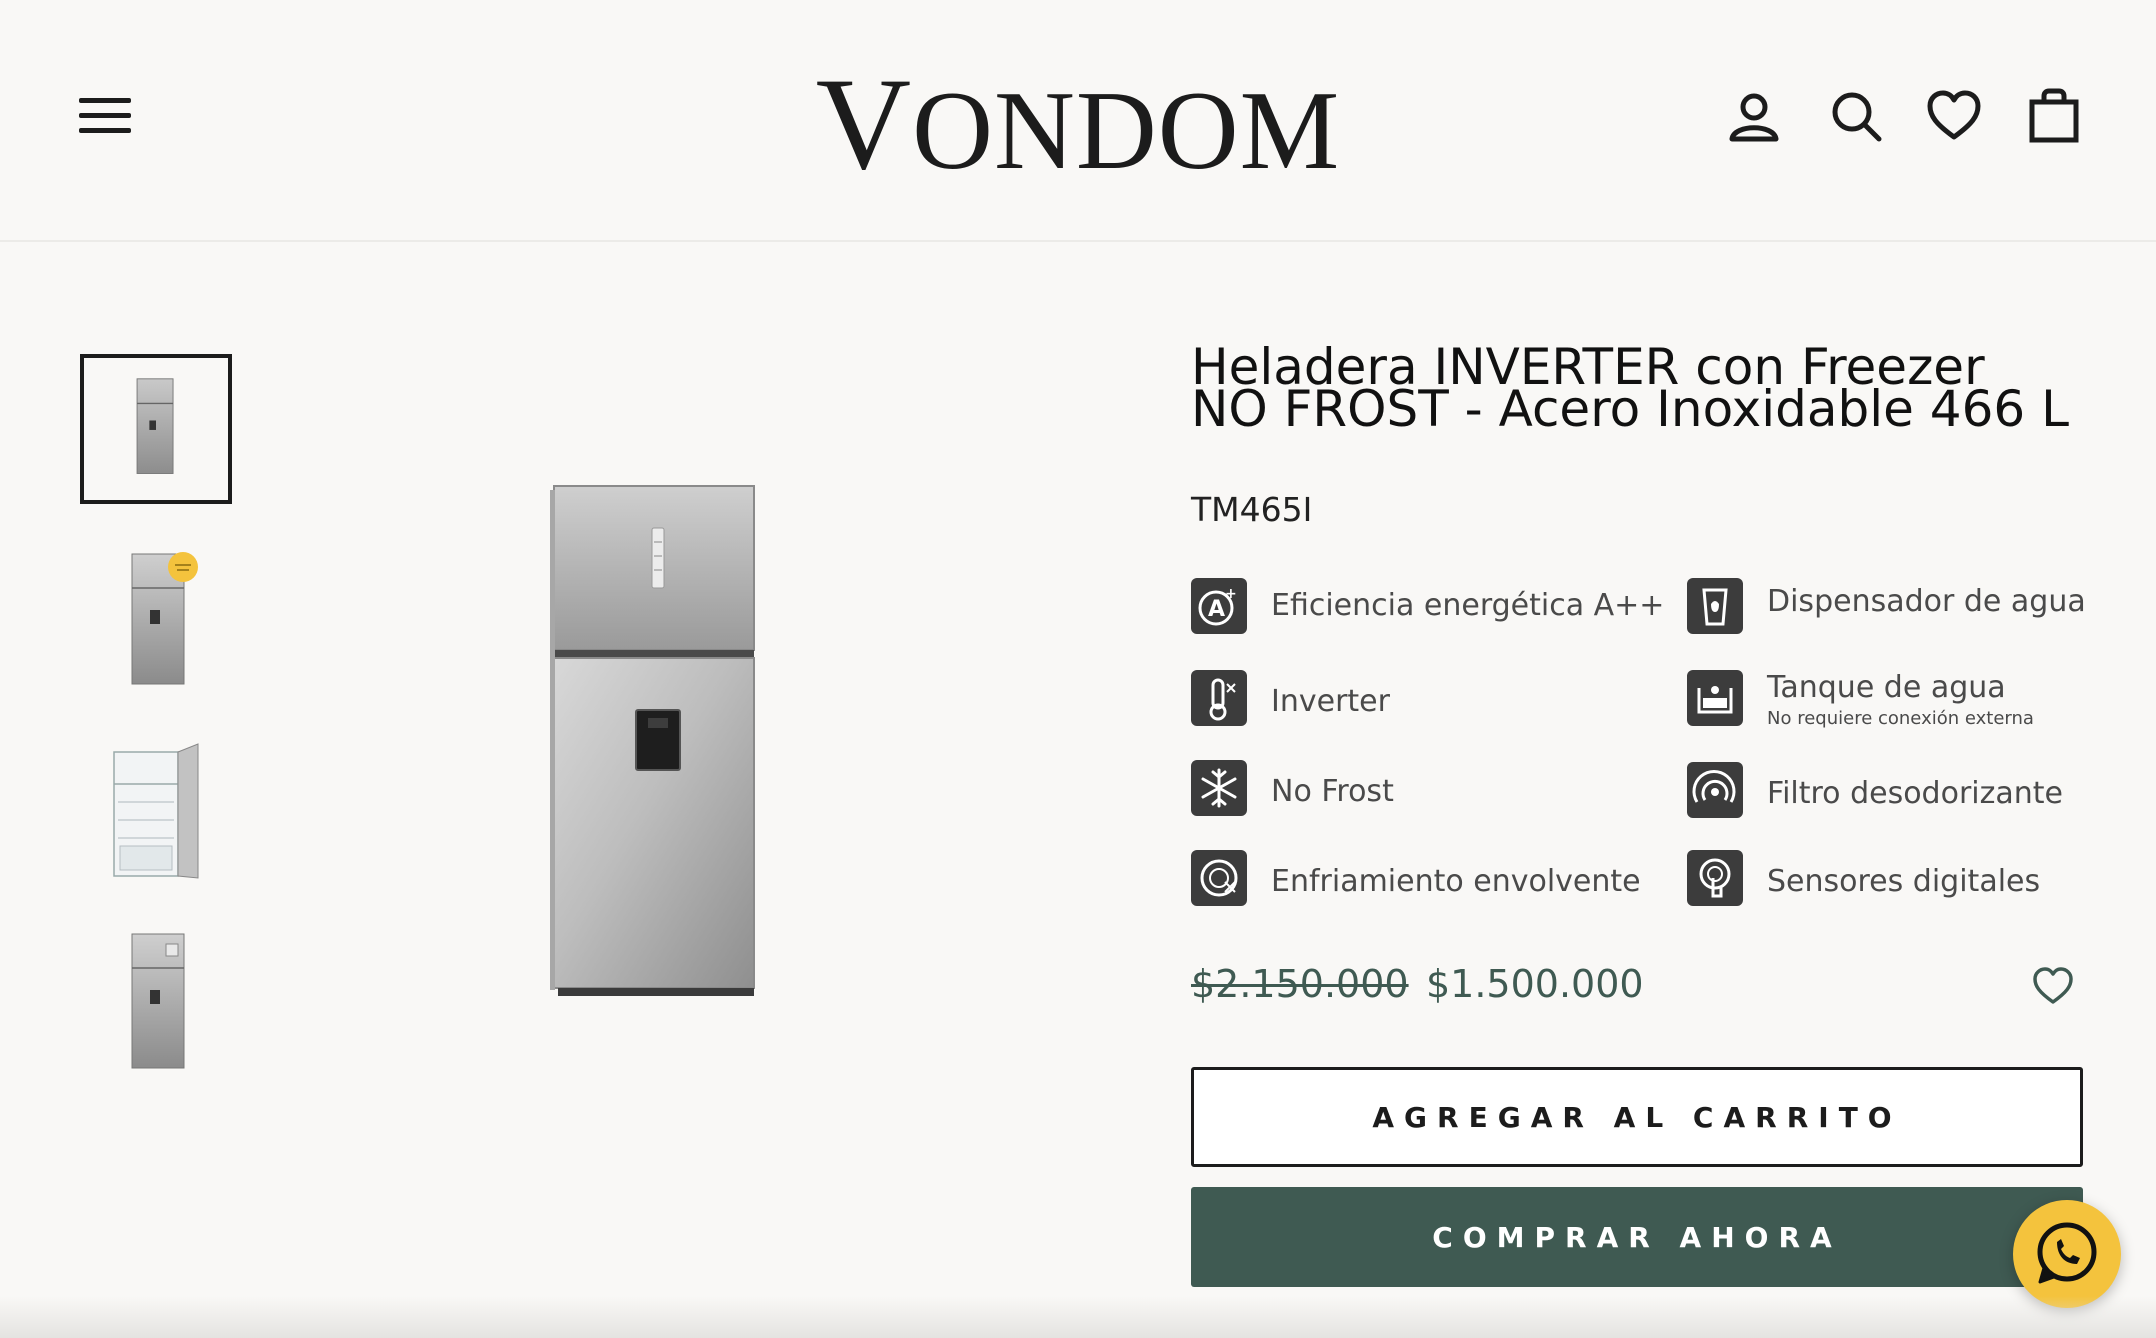 The image size is (2156, 1338). What do you see at coordinates (1426, 790) in the screenshot?
I see `feature-no-frost: No Frost` at bounding box center [1426, 790].